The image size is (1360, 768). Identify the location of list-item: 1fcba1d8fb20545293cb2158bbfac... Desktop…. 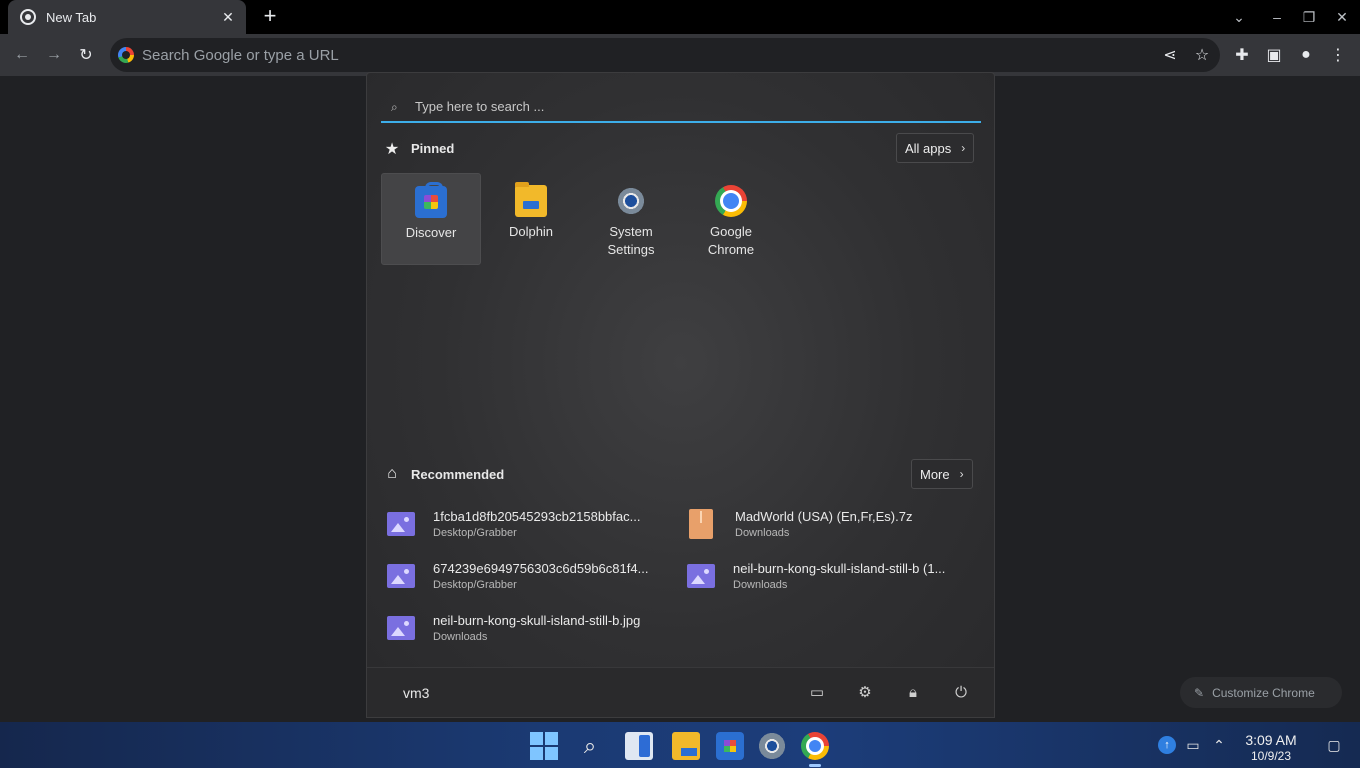
(526, 524).